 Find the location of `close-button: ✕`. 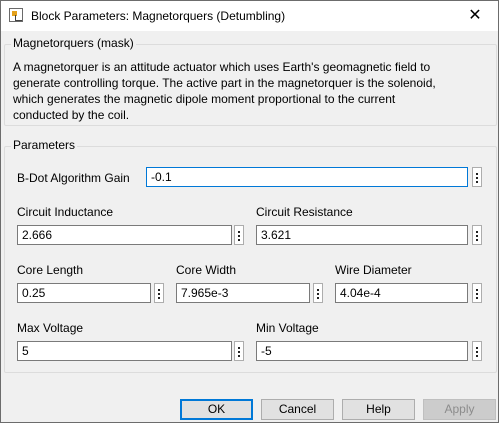

close-button: ✕ is located at coordinates (475, 16).